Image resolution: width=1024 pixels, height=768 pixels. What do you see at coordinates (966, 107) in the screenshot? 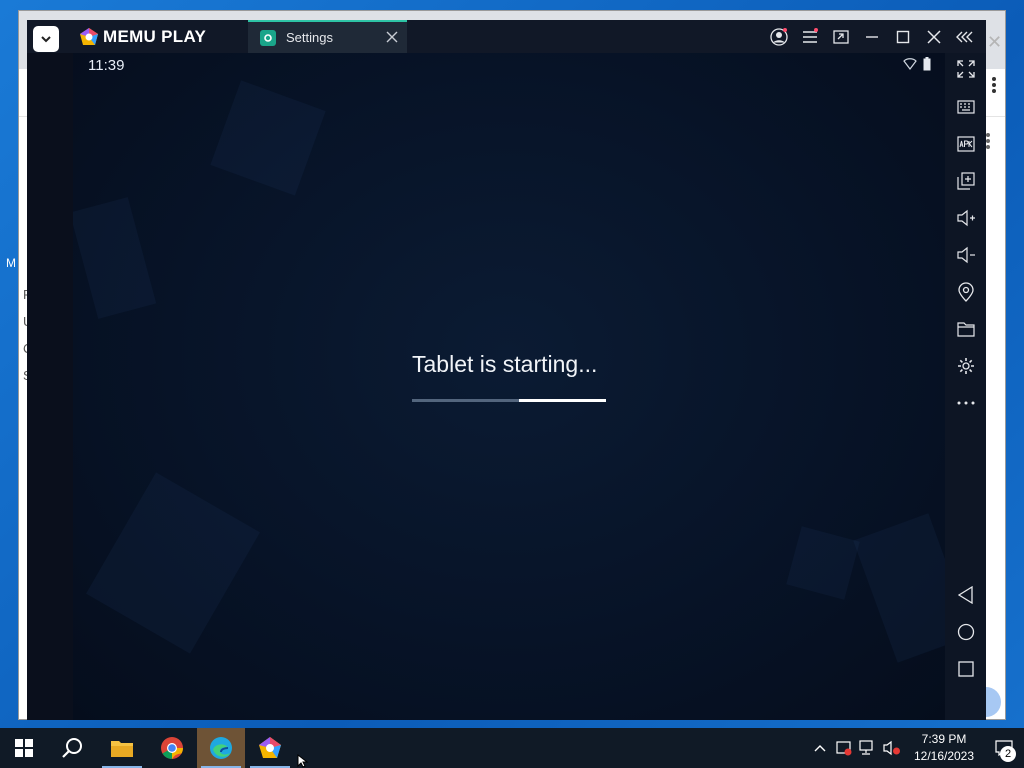
I see `keyboard-mapping-icon` at bounding box center [966, 107].